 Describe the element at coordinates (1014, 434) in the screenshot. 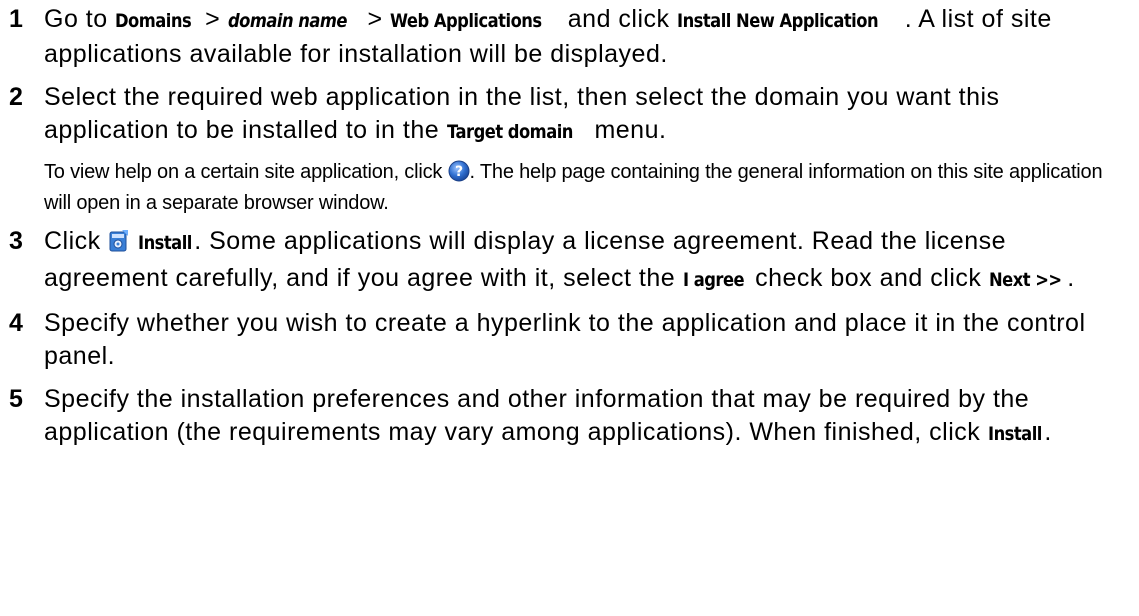

I see `ui-term-install-final: Install` at that location.